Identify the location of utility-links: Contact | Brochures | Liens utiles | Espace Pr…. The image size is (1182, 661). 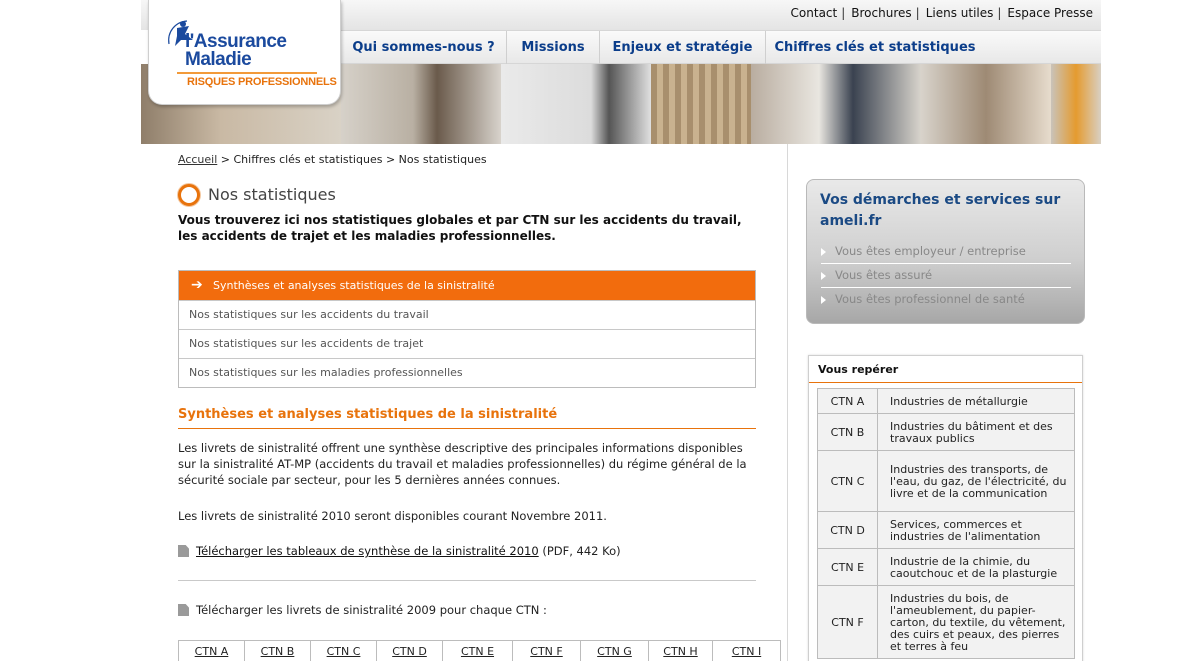
(942, 13).